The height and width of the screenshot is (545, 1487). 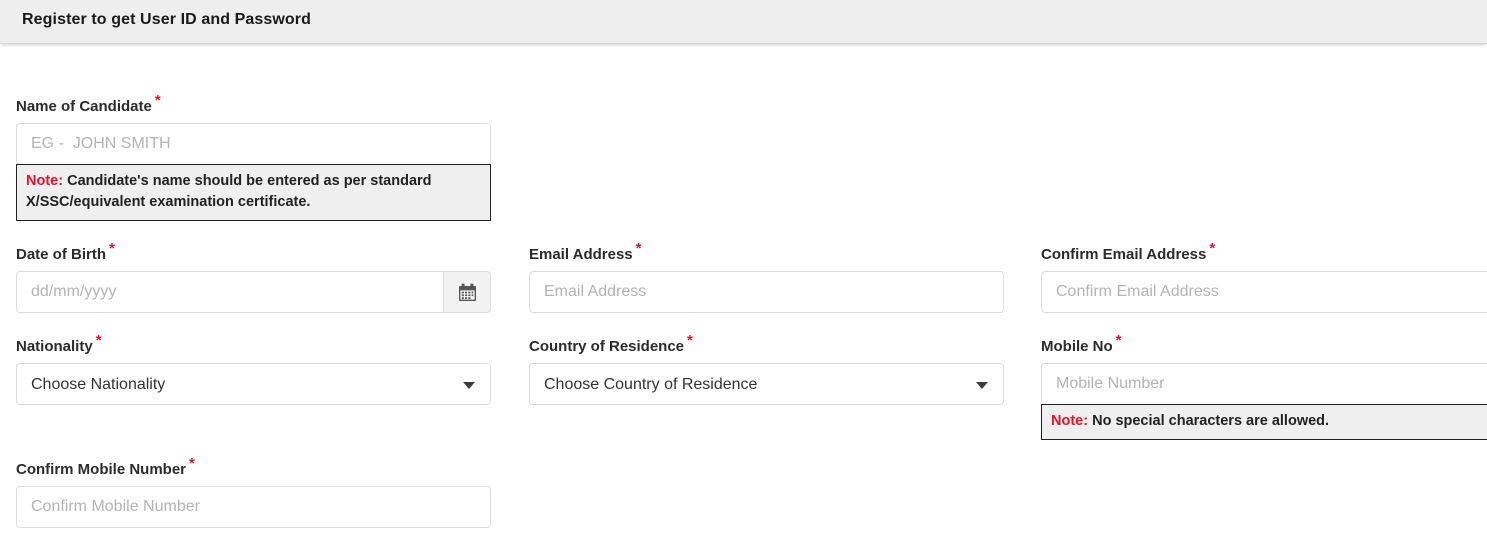 I want to click on calendar-picker-button, so click(x=467, y=292).